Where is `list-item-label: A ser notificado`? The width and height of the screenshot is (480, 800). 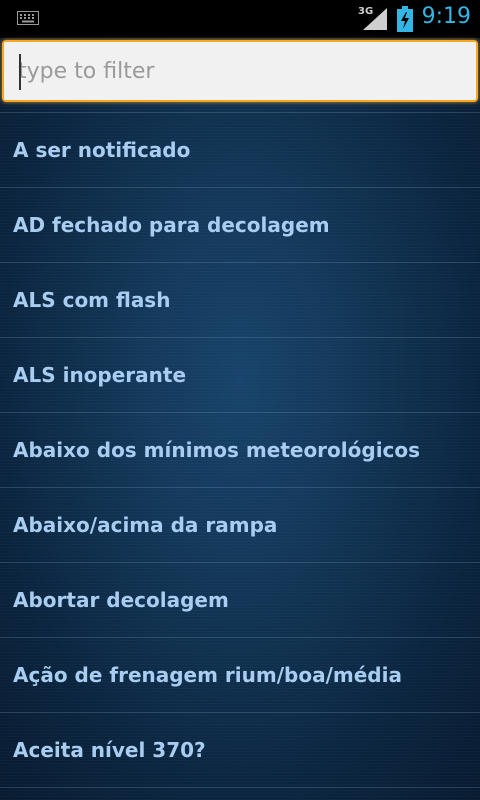 list-item-label: A ser notificado is located at coordinates (102, 150).